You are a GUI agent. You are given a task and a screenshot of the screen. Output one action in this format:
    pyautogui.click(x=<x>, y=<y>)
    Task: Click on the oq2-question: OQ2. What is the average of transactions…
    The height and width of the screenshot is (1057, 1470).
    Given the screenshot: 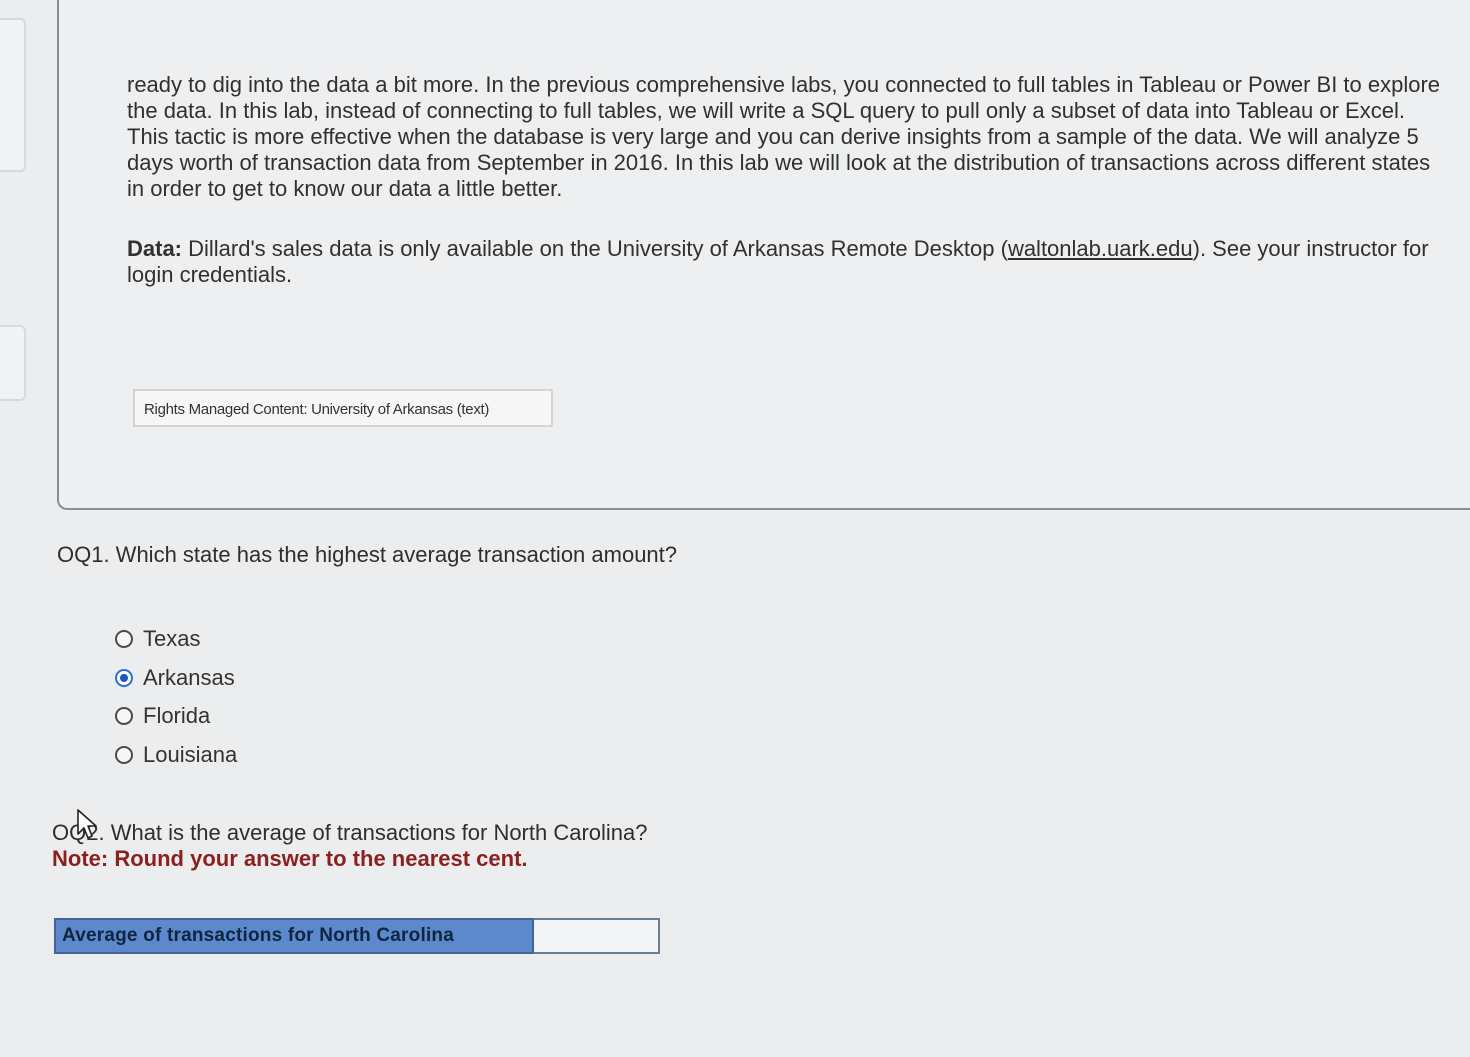 What is the action you would take?
    pyautogui.click(x=350, y=833)
    